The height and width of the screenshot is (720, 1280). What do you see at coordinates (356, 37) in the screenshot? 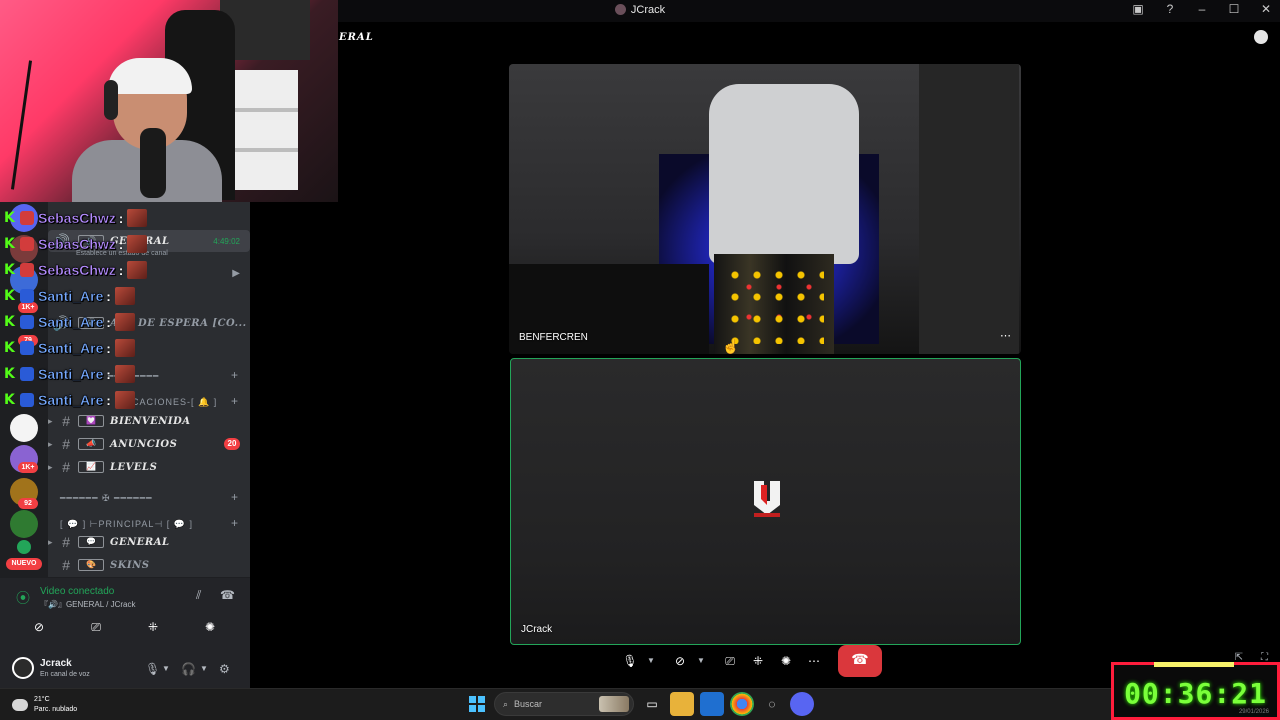
I see `channel-title: ERAL` at bounding box center [356, 37].